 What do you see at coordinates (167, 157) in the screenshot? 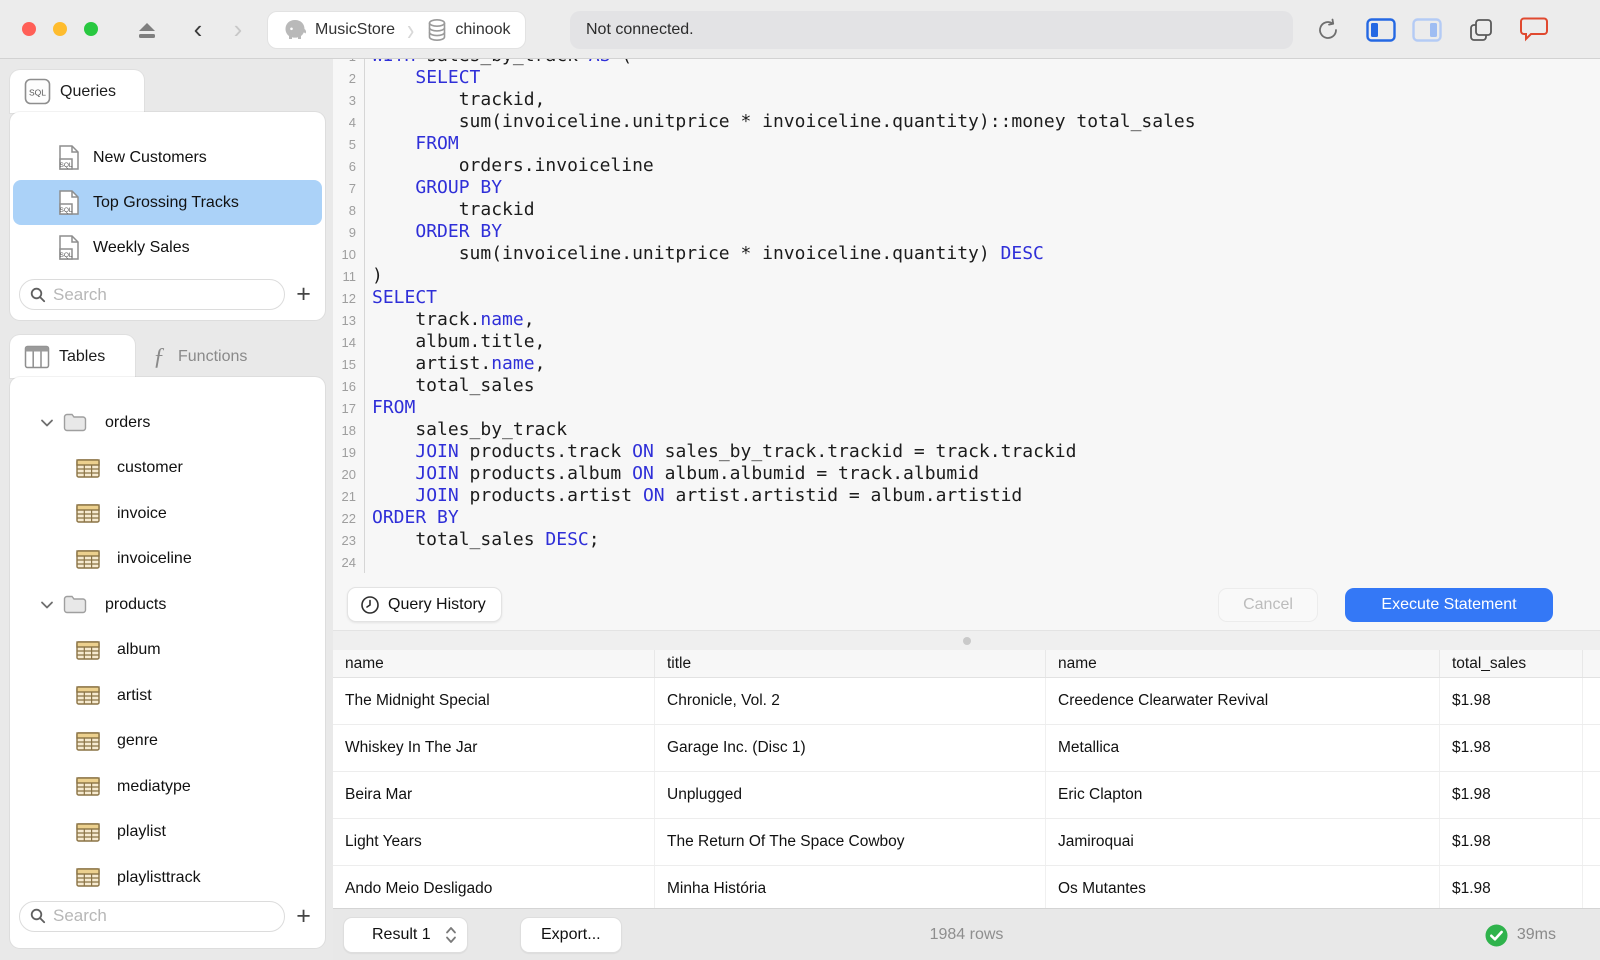
I see `query-item-new-customers: SQL New Customers` at bounding box center [167, 157].